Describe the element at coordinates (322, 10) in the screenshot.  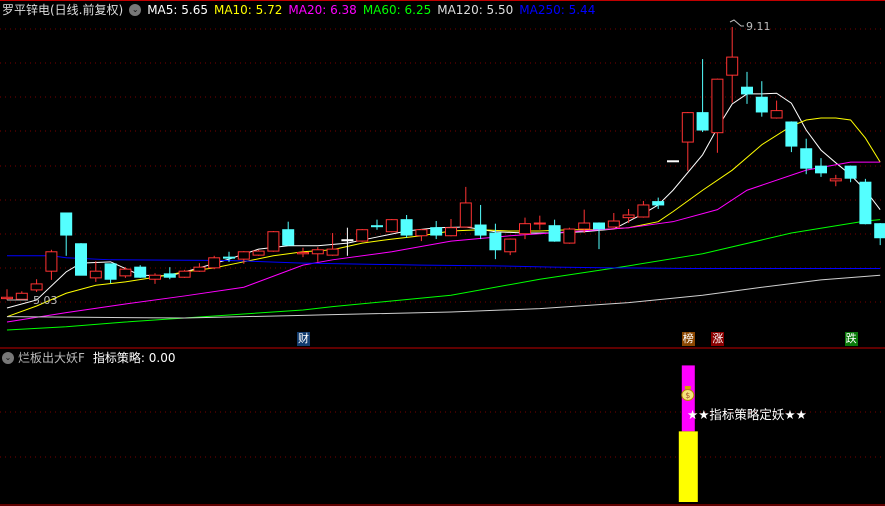
I see `ma20-label: MA20: 6.38` at that location.